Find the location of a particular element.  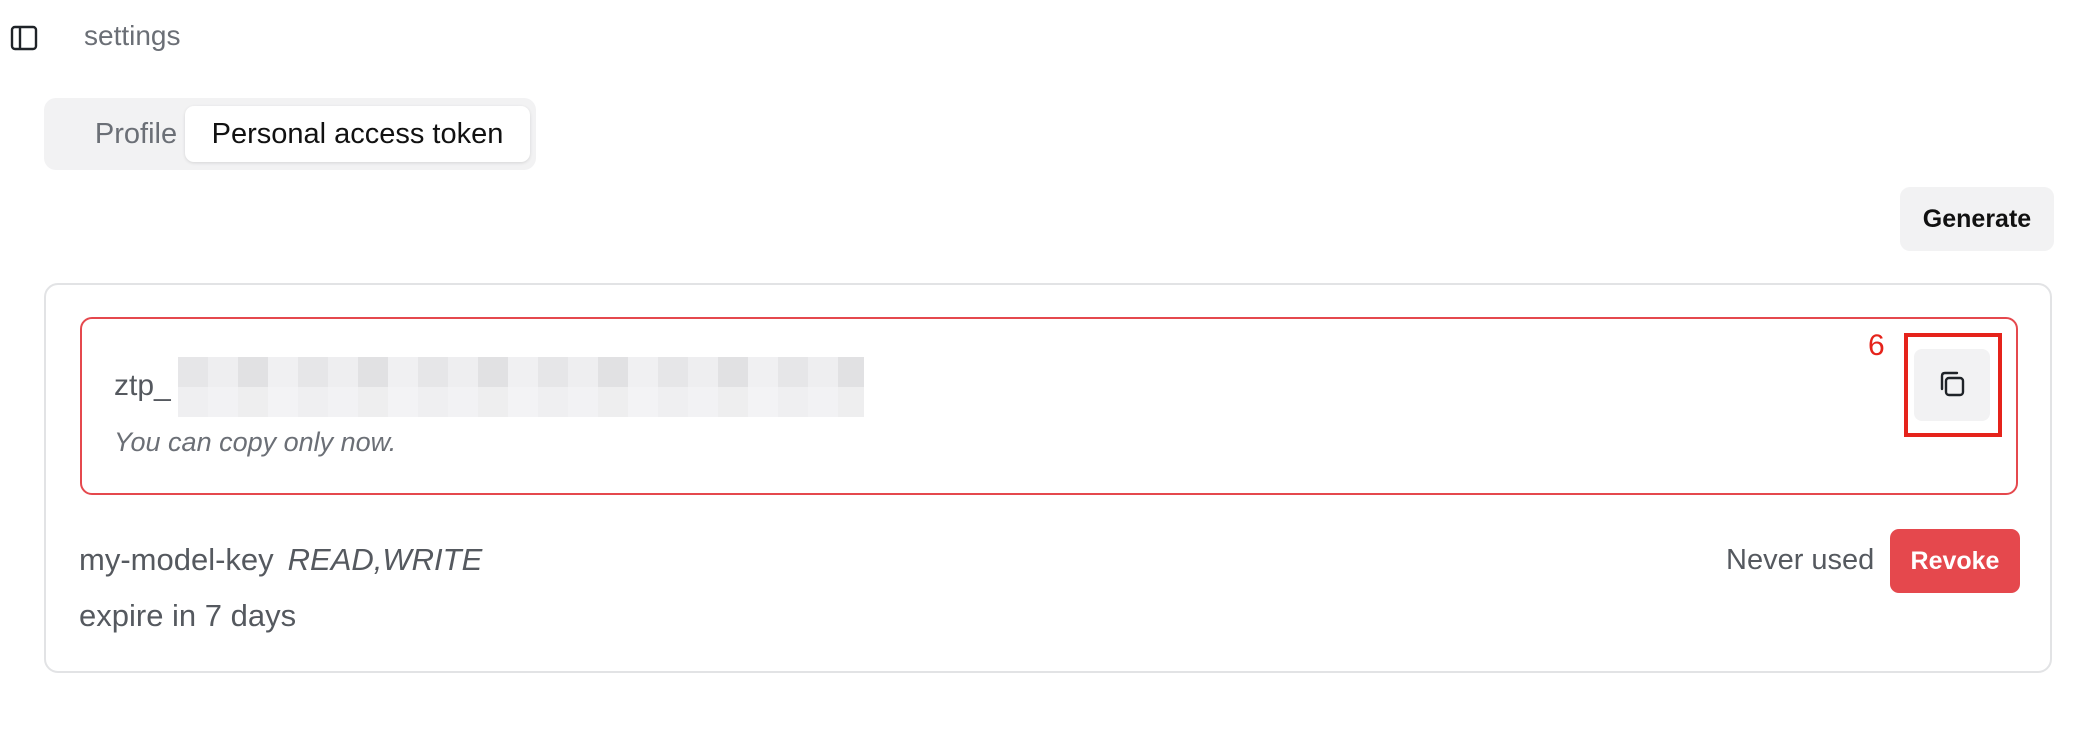

sidebar-toggle-icon is located at coordinates (24, 38).